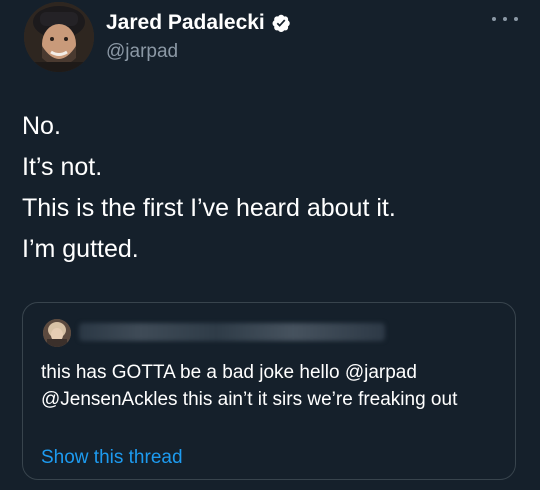 This screenshot has height=490, width=540. I want to click on author-handle: @jarpad, so click(198, 52).